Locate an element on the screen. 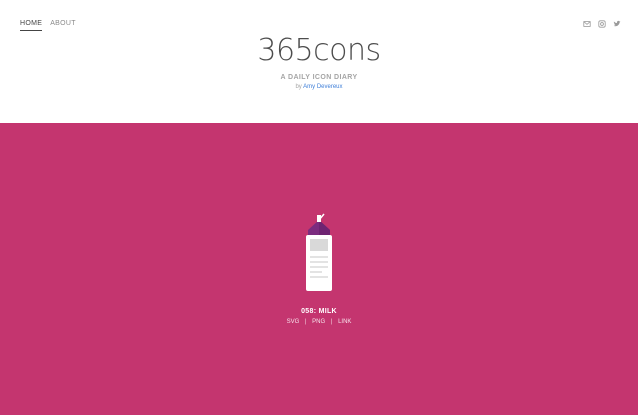  icon-title: 058: MILK is located at coordinates (319, 311).